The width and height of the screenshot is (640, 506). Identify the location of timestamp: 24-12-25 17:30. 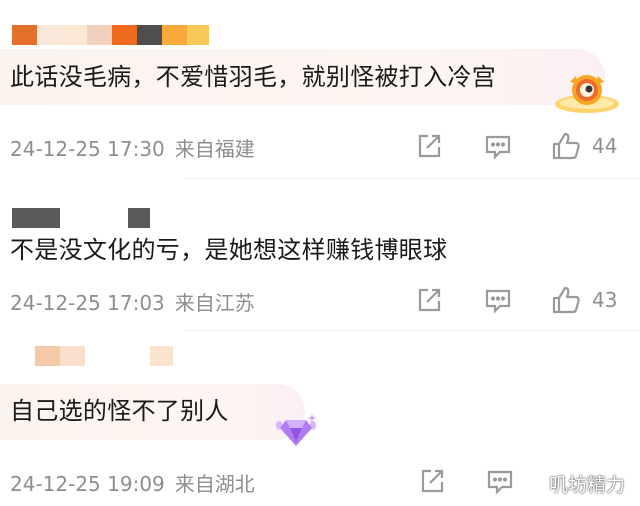
(87, 149).